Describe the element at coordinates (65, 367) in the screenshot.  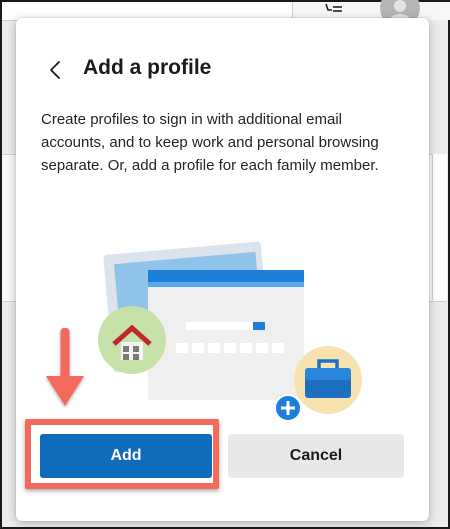
I see `arrow-down-annotation` at that location.